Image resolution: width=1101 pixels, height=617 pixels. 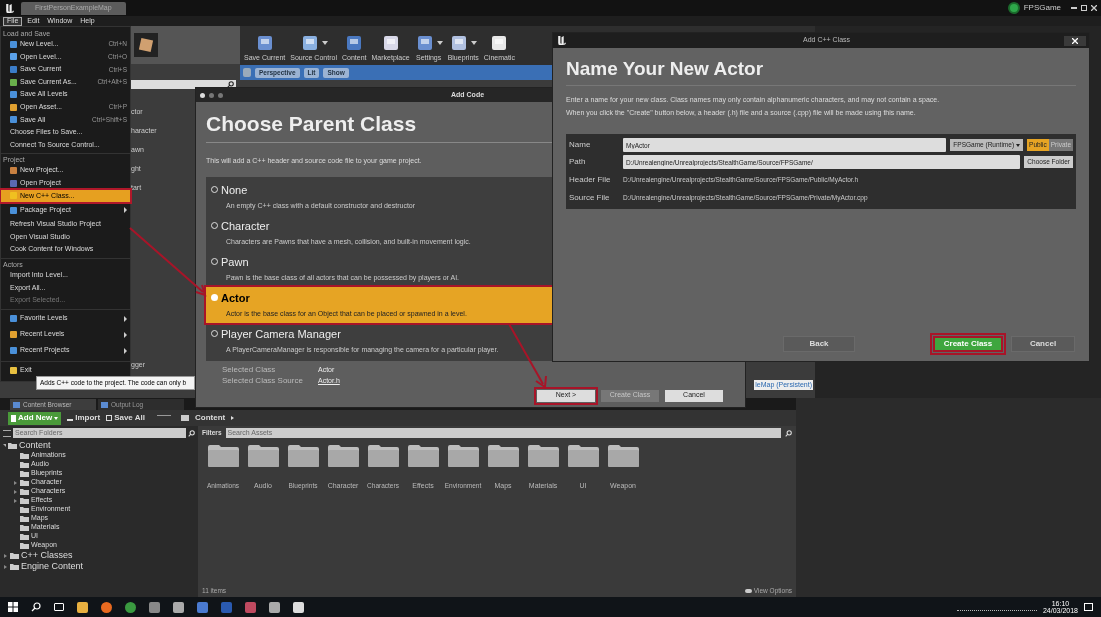 What do you see at coordinates (578, 162) in the screenshot?
I see `field-label: Path` at bounding box center [578, 162].